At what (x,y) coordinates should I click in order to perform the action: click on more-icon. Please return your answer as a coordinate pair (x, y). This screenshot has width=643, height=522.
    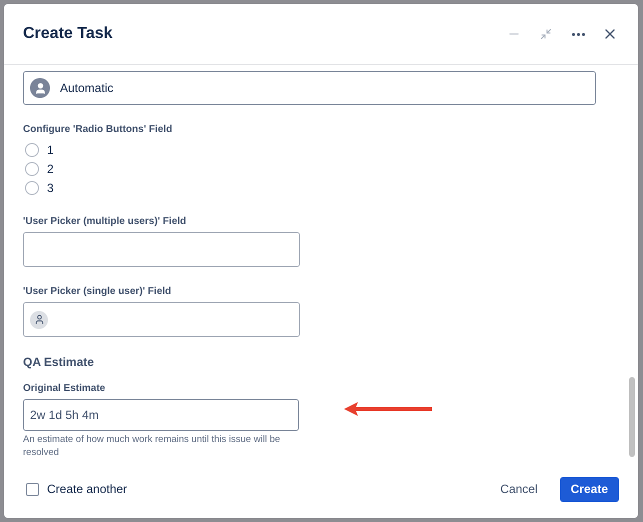
    Looking at the image, I should click on (578, 34).